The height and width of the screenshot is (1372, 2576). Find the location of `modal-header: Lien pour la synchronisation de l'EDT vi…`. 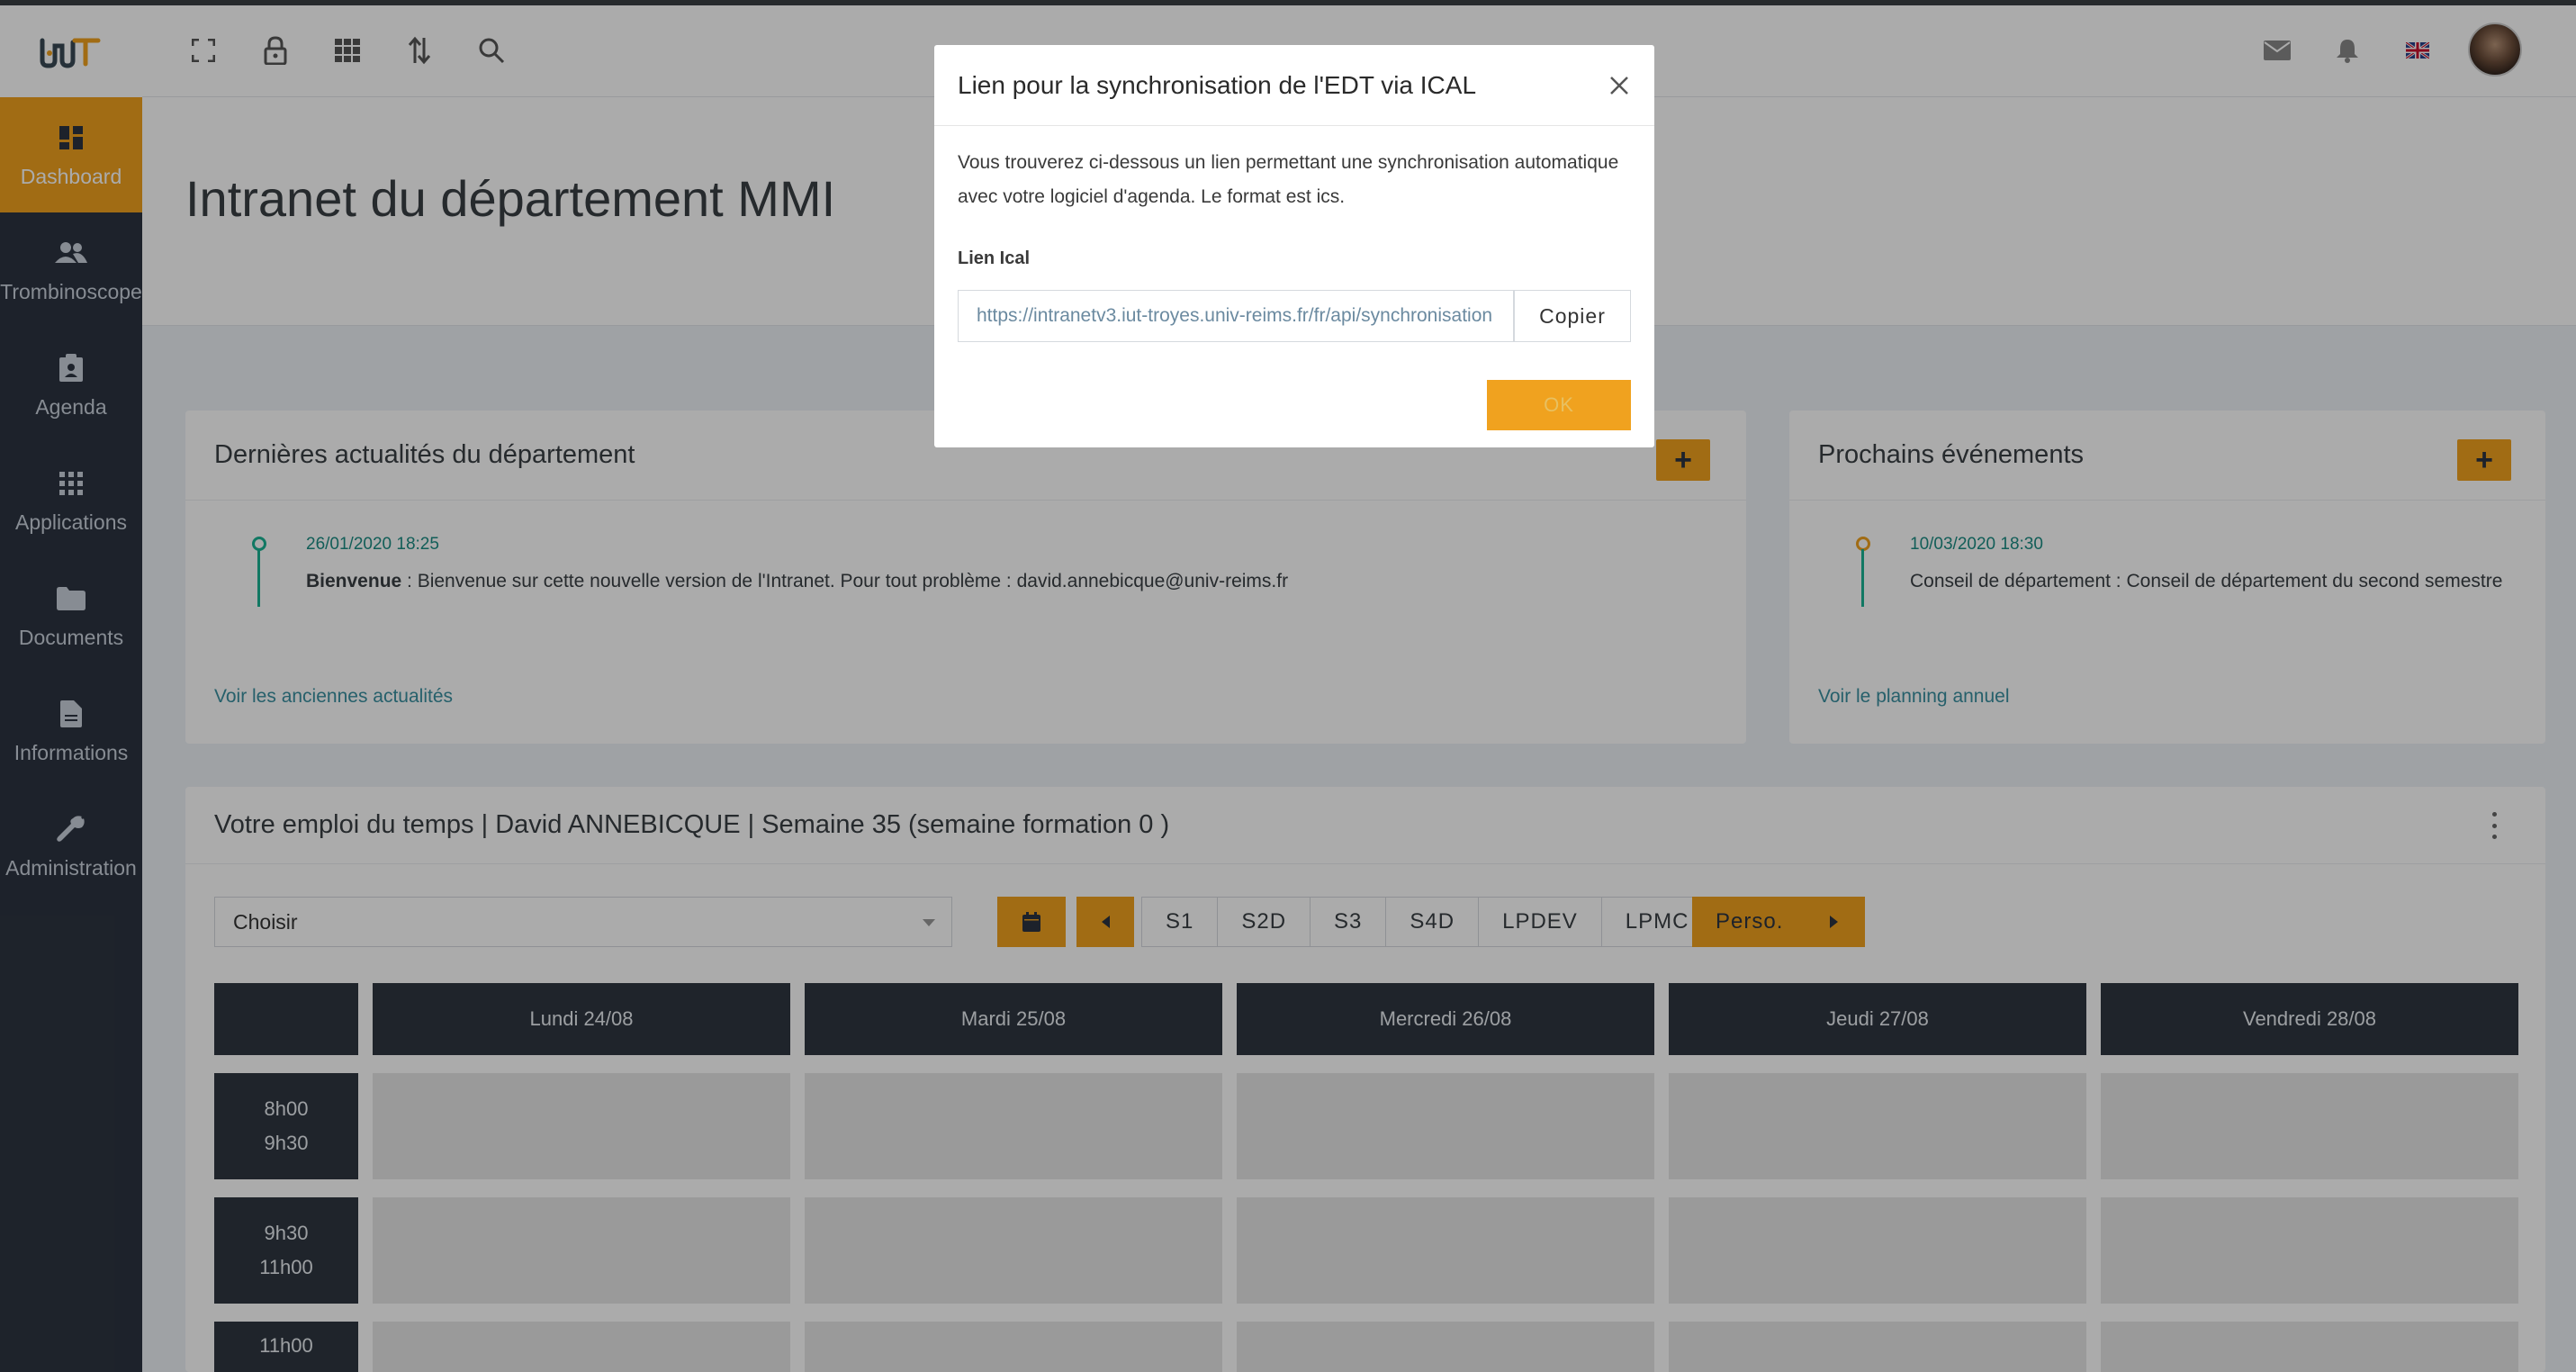

modal-header: Lien pour la synchronisation de l'EDT vi… is located at coordinates (1294, 85).